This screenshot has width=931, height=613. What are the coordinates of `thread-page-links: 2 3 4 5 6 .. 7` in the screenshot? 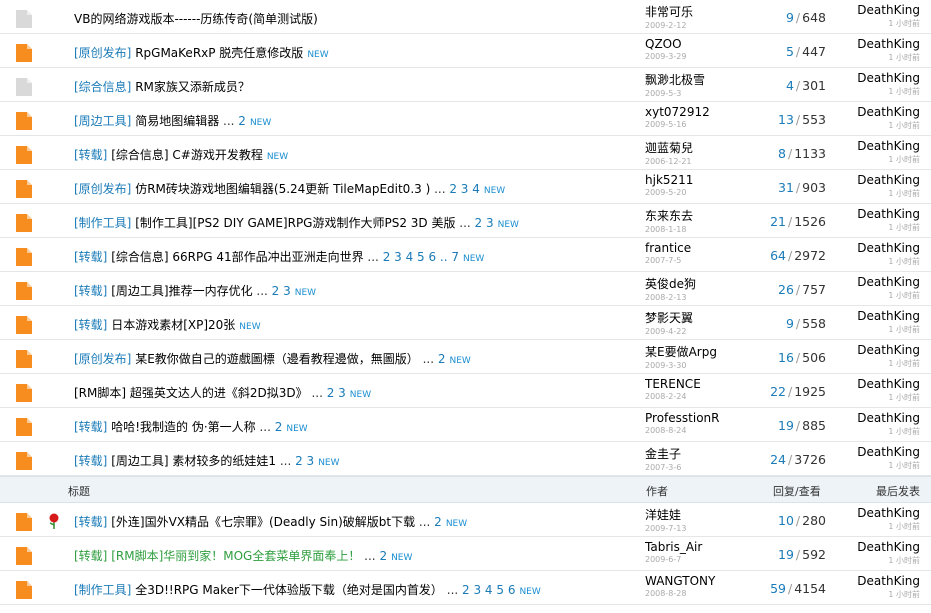 It's located at (421, 257).